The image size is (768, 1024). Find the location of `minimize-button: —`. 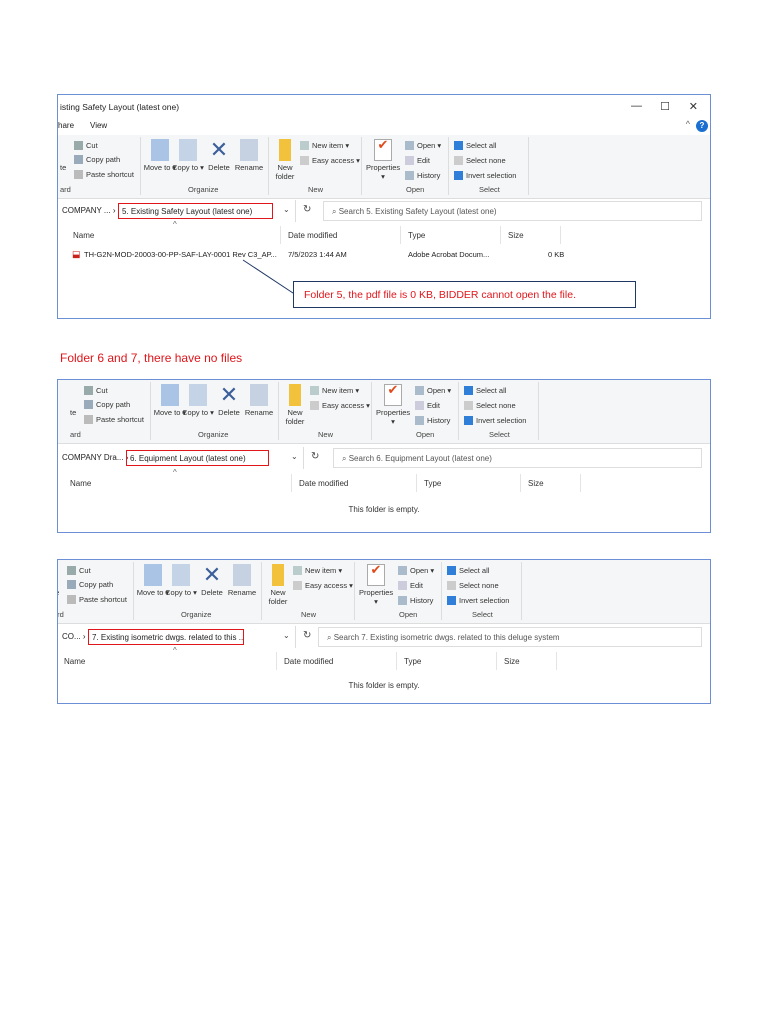

minimize-button: — is located at coordinates (636, 106).